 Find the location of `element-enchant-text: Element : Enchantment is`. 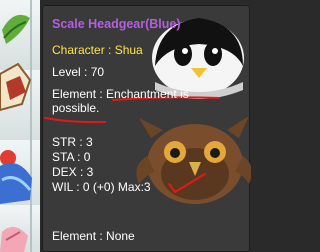

element-enchant-text: Element : Enchantment is is located at coordinates (120, 94).